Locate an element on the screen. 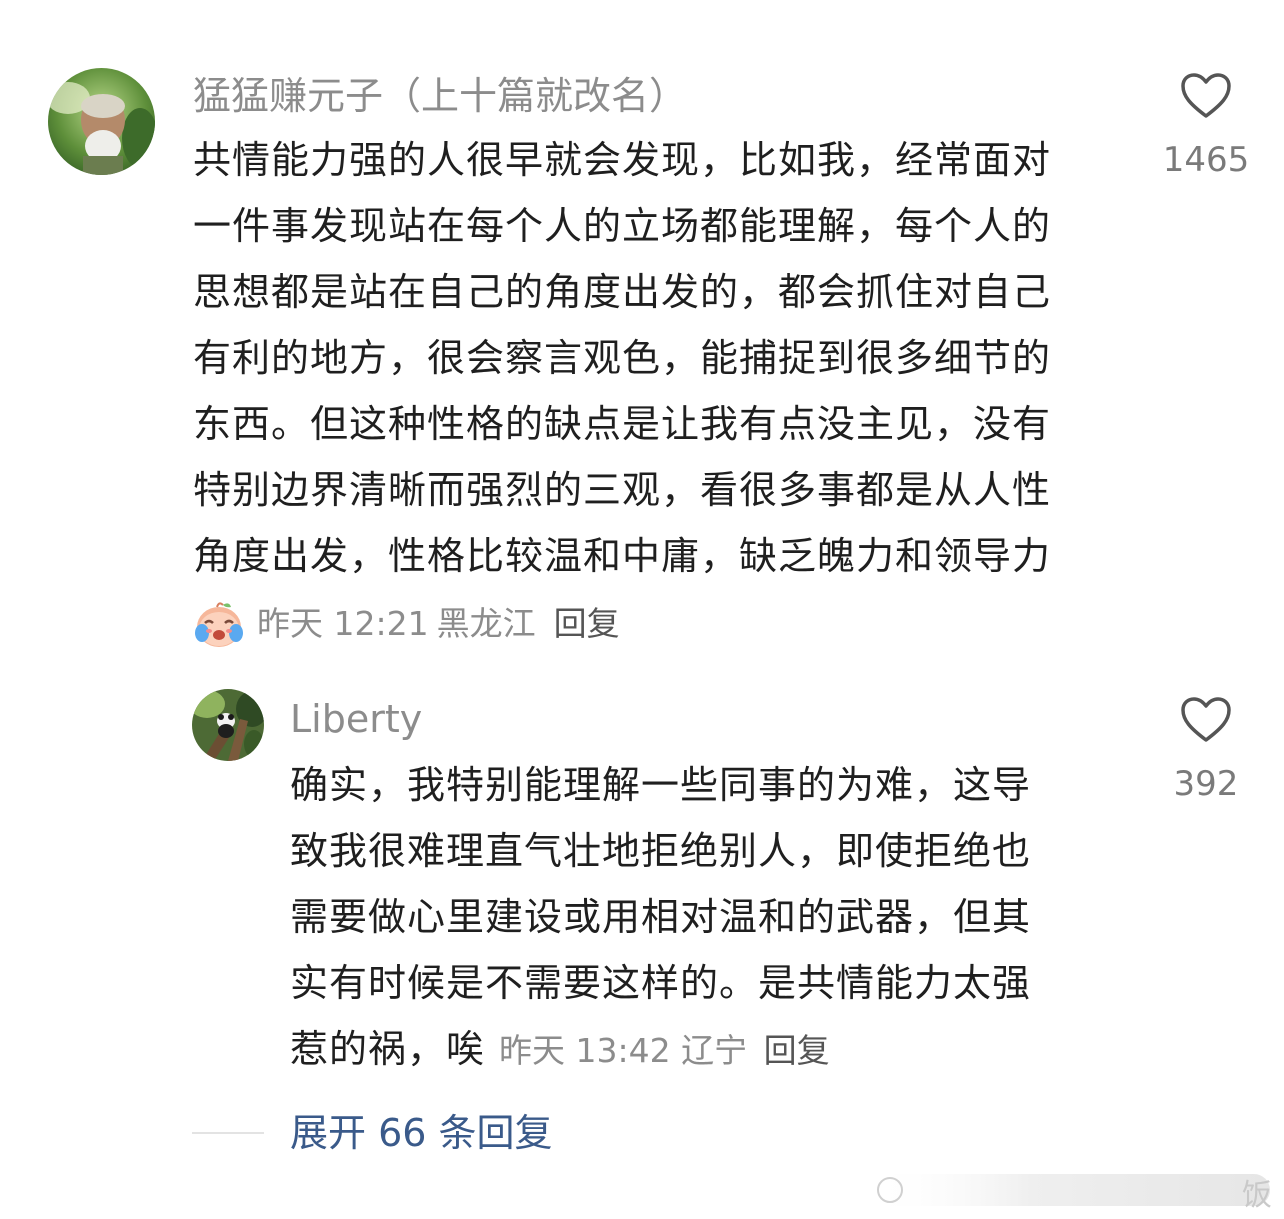  watermark: 饭 is located at coordinates (1077, 1190).